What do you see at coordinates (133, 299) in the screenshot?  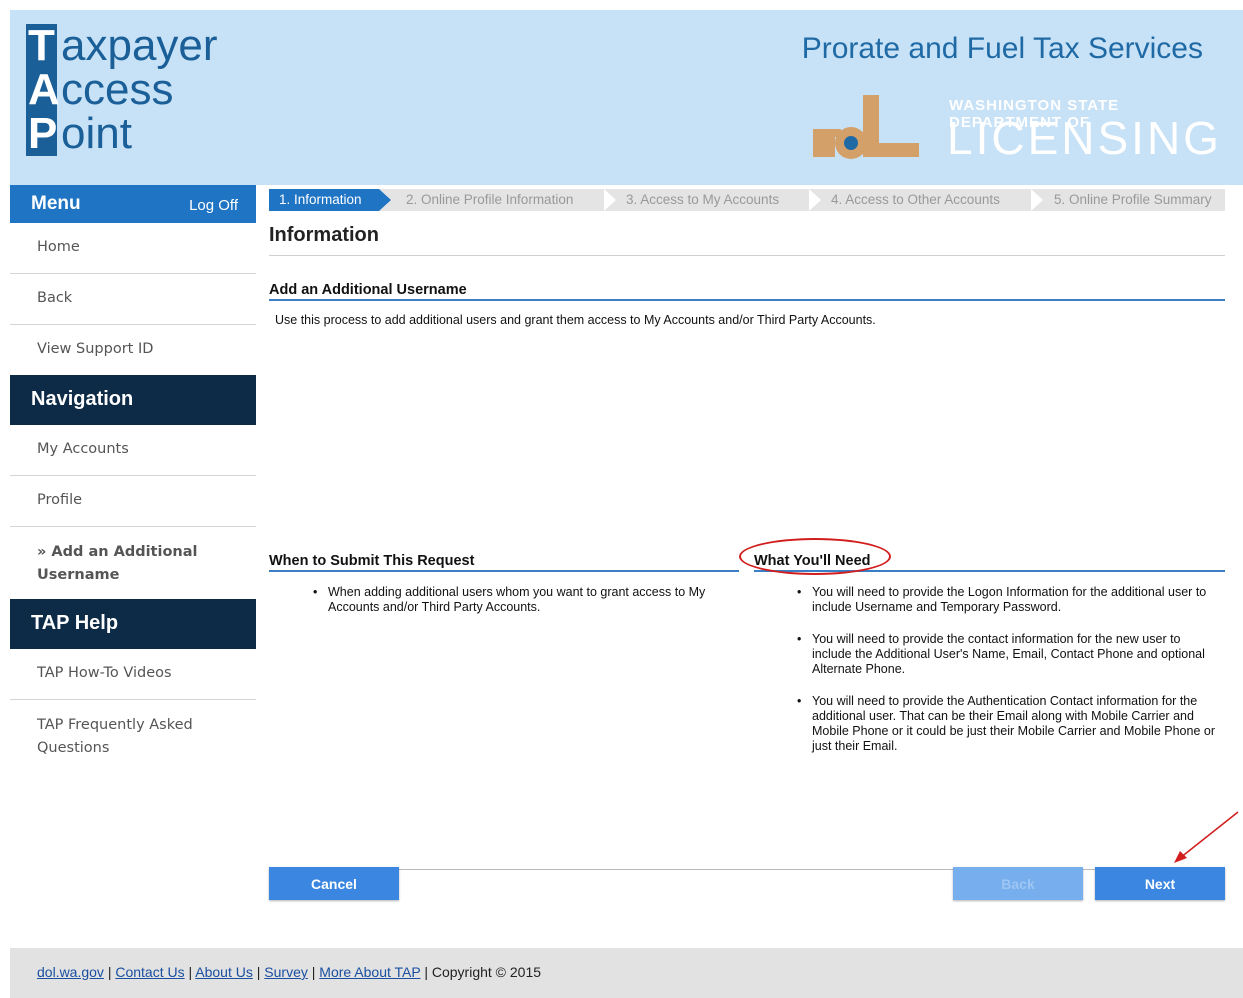 I see `sidebar-item-back: Back` at bounding box center [133, 299].